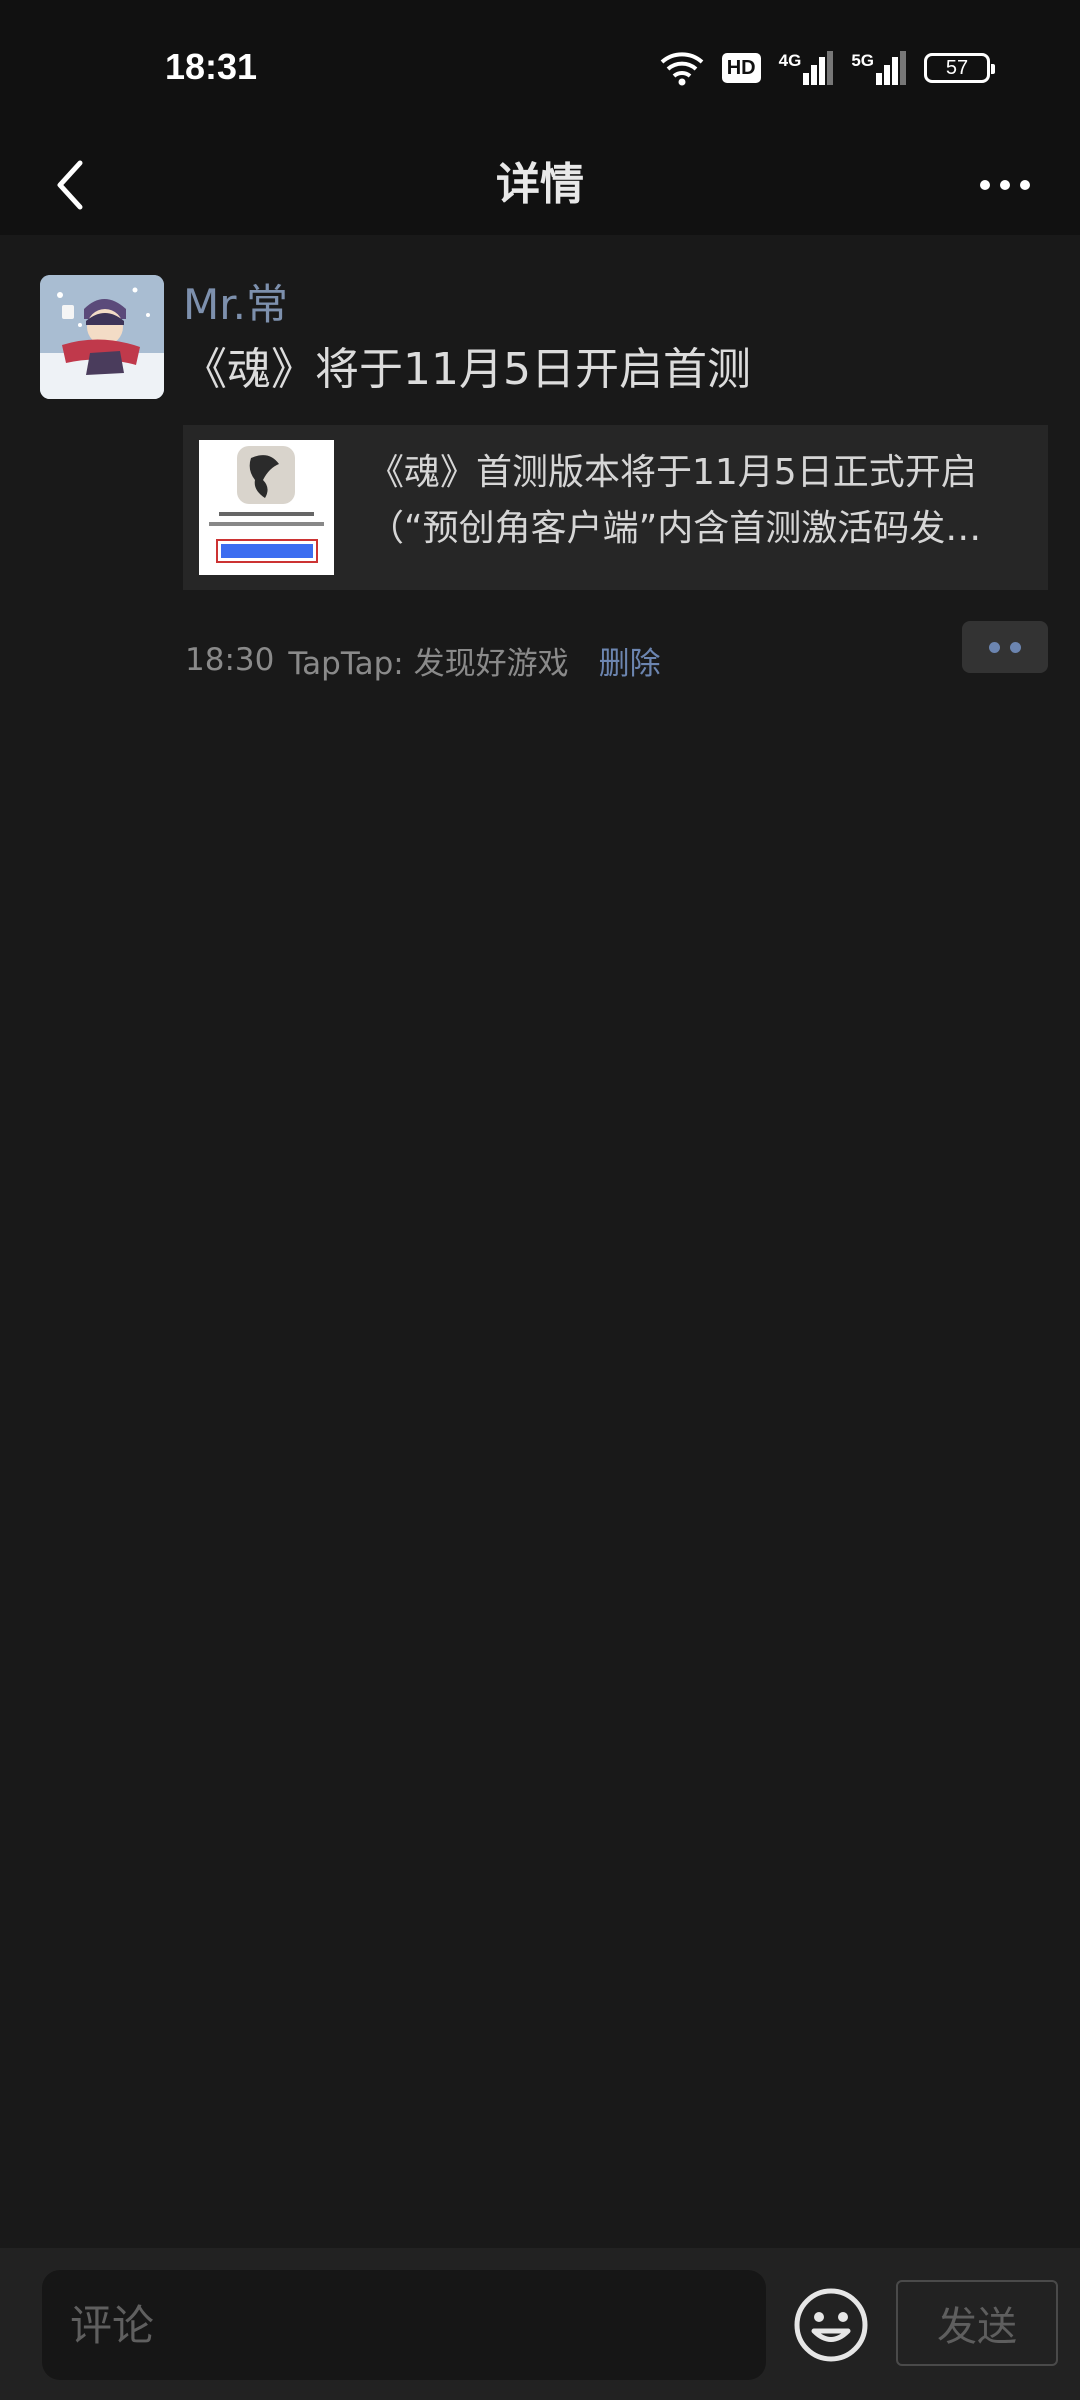 This screenshot has height=2400, width=1080. I want to click on status-icons: HD 4G 5G 57, so click(827, 68).